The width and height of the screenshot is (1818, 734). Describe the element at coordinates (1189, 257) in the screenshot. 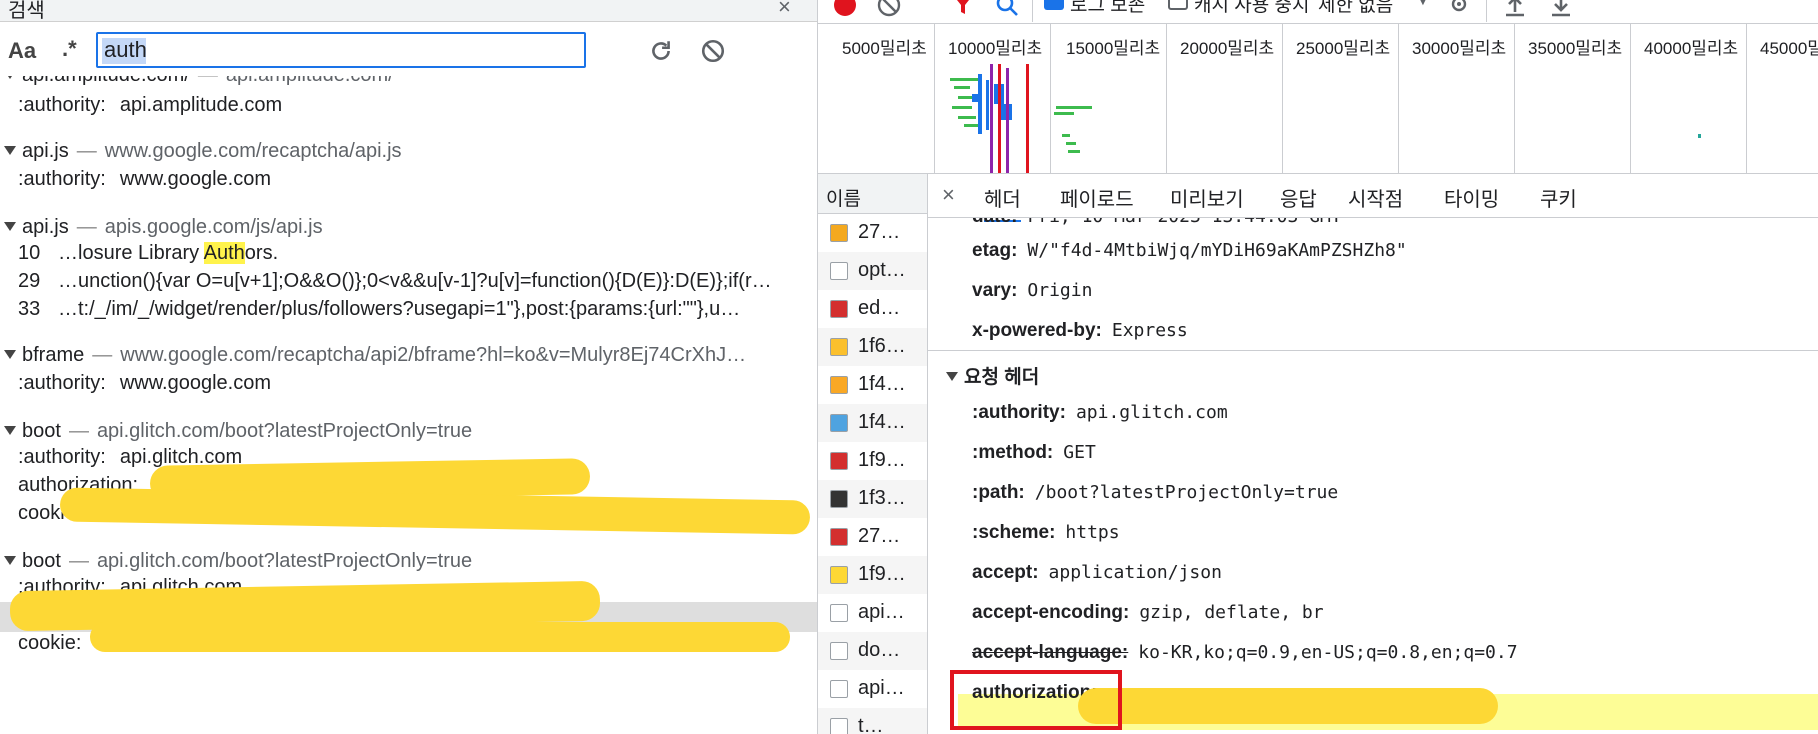

I see `response-header-row: etag: W/"f4d-4MtbiWjq/mYDiH69aKAmPZSHZh8"` at that location.